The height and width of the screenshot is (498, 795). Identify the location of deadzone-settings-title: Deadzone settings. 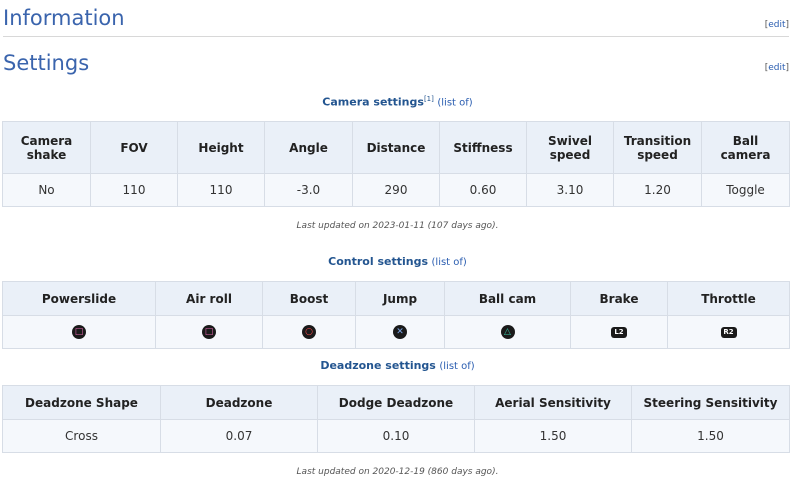
(378, 365).